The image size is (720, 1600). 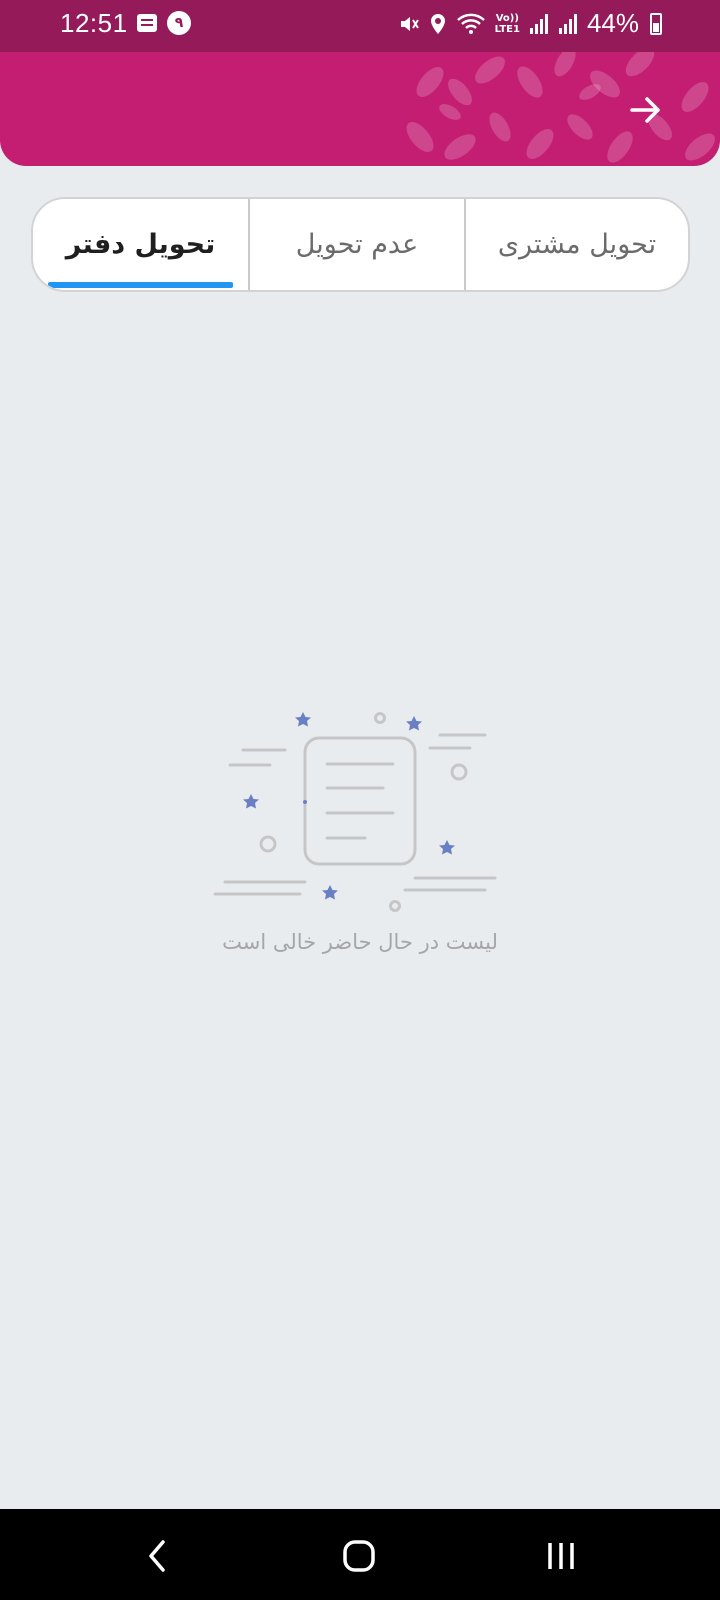 I want to click on system-nav-bar, so click(x=360, y=1554).